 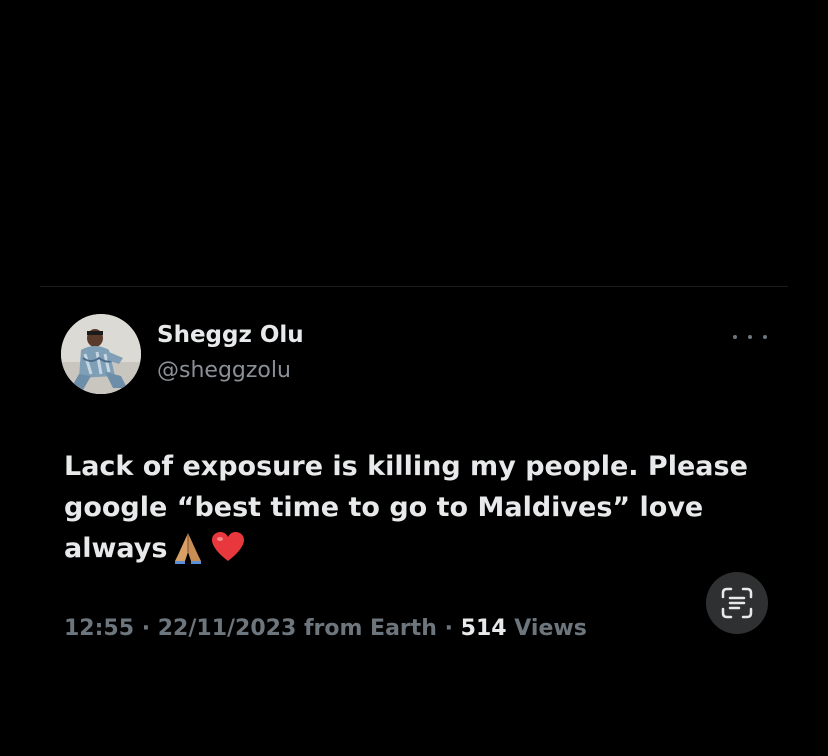 I want to click on text-scan-icon, so click(x=737, y=603).